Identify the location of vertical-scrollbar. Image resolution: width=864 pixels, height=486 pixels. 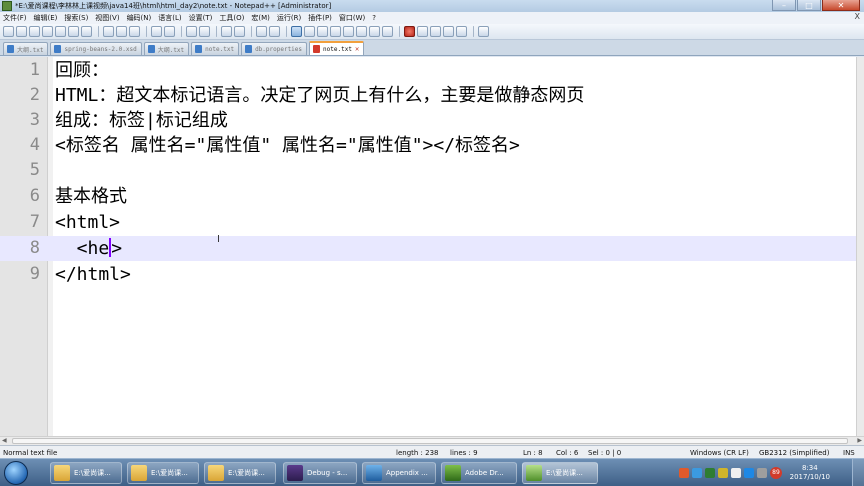
(860, 246).